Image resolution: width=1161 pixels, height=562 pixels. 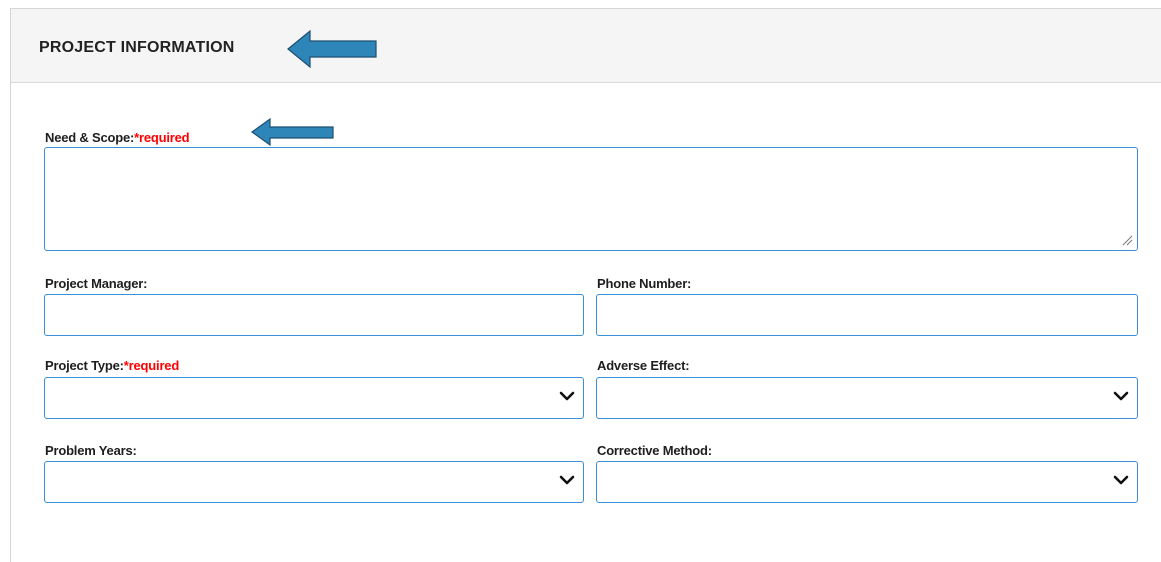 I want to click on adverse-effect-select, so click(x=867, y=398).